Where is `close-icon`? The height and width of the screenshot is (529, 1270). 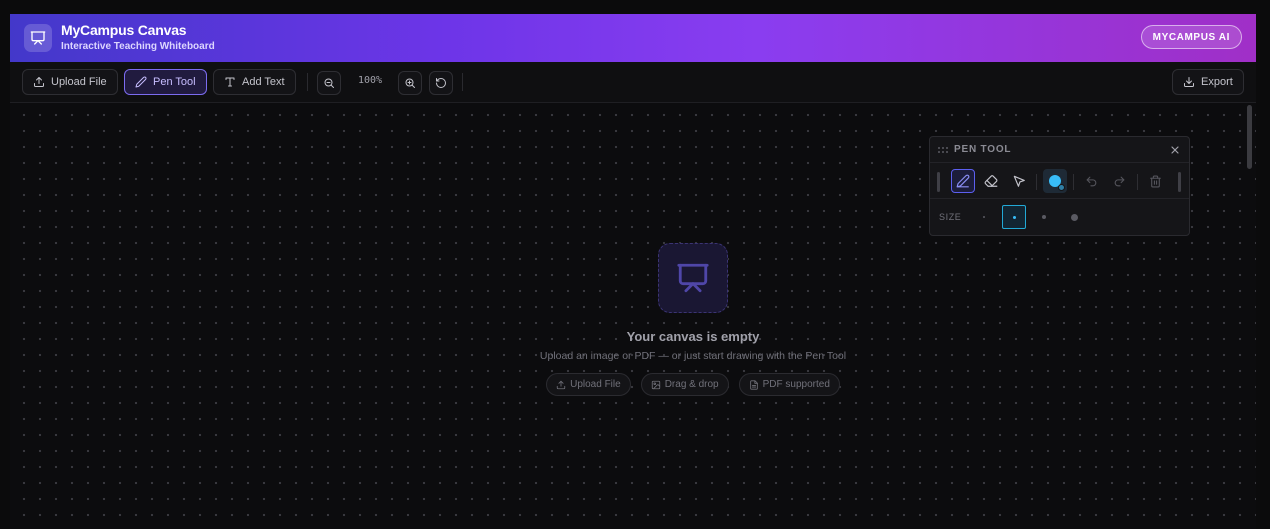
close-icon is located at coordinates (1175, 150).